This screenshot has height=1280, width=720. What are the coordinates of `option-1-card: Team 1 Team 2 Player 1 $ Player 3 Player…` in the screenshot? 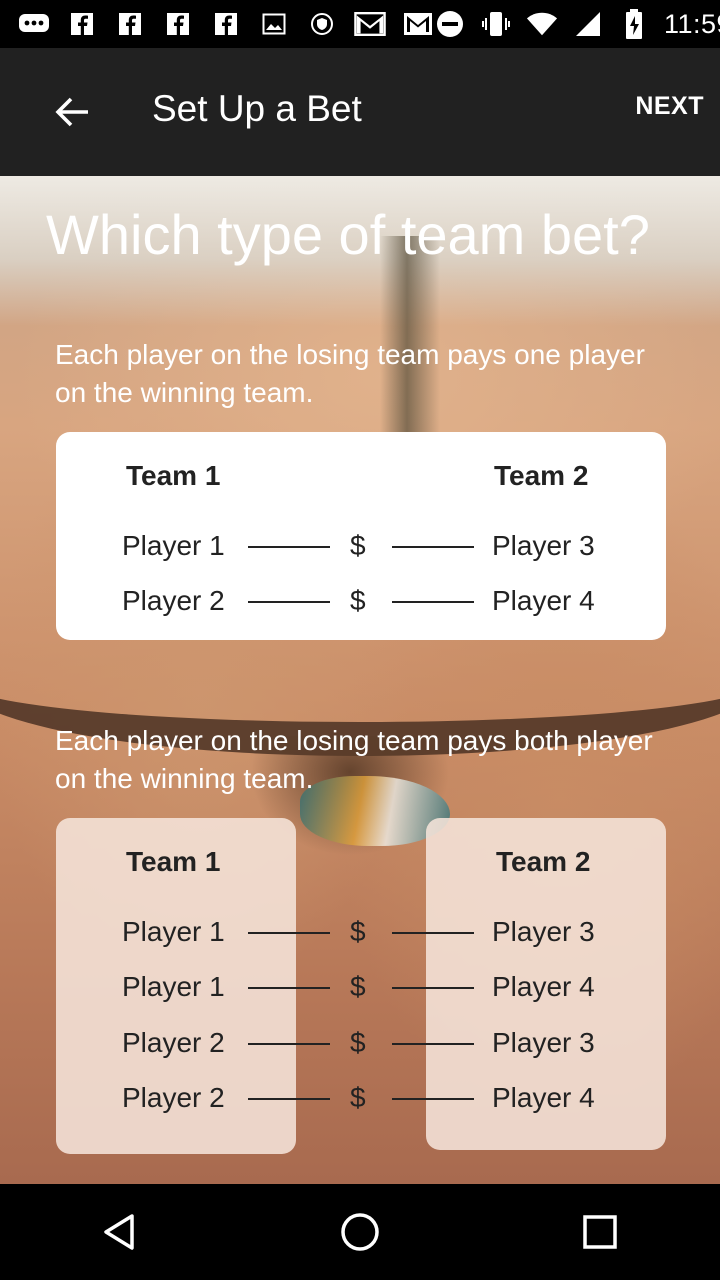 It's located at (361, 536).